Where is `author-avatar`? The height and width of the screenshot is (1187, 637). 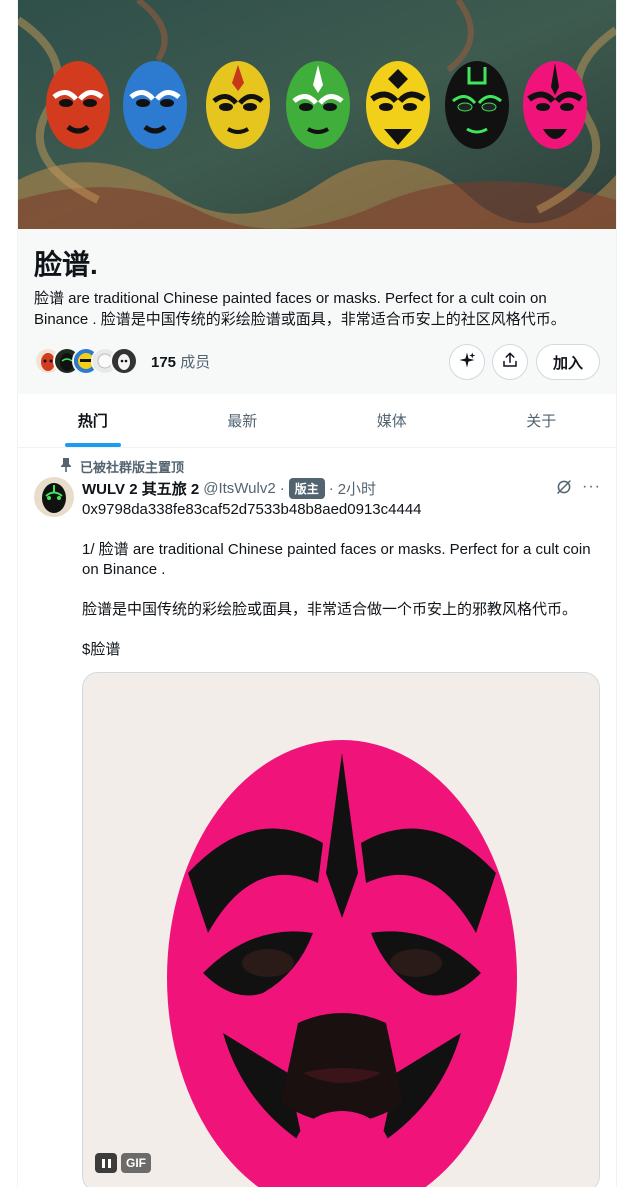
author-avatar is located at coordinates (54, 497).